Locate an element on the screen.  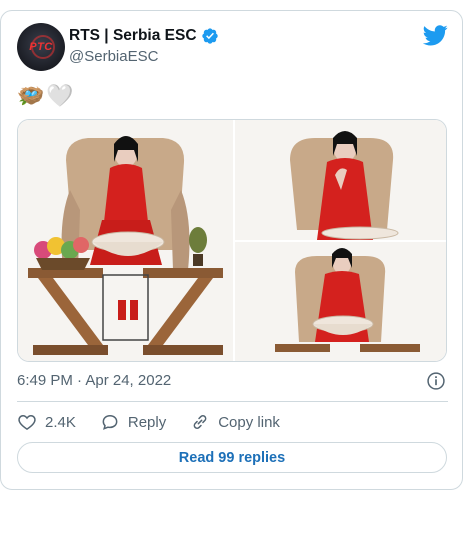
read-replies-button: Read 99 replies is located at coordinates (232, 457).